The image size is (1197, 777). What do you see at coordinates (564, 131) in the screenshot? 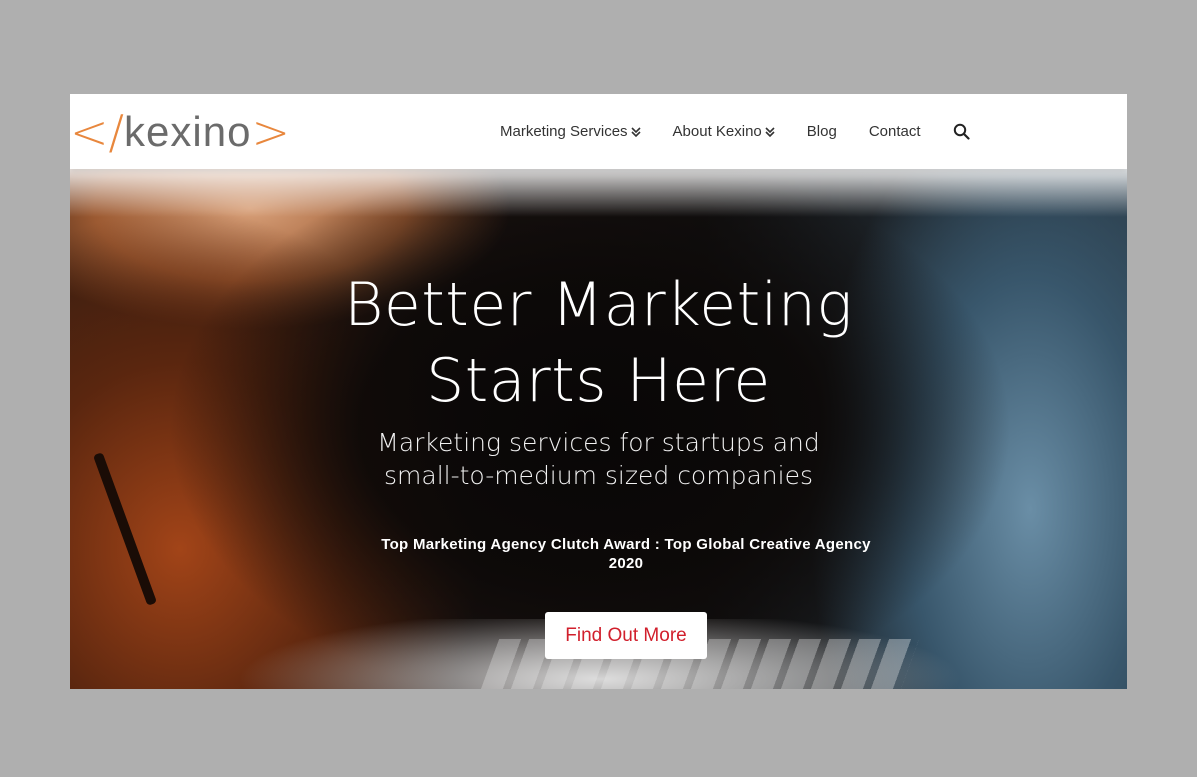
I see `nav-item-label: Marketing Services` at bounding box center [564, 131].